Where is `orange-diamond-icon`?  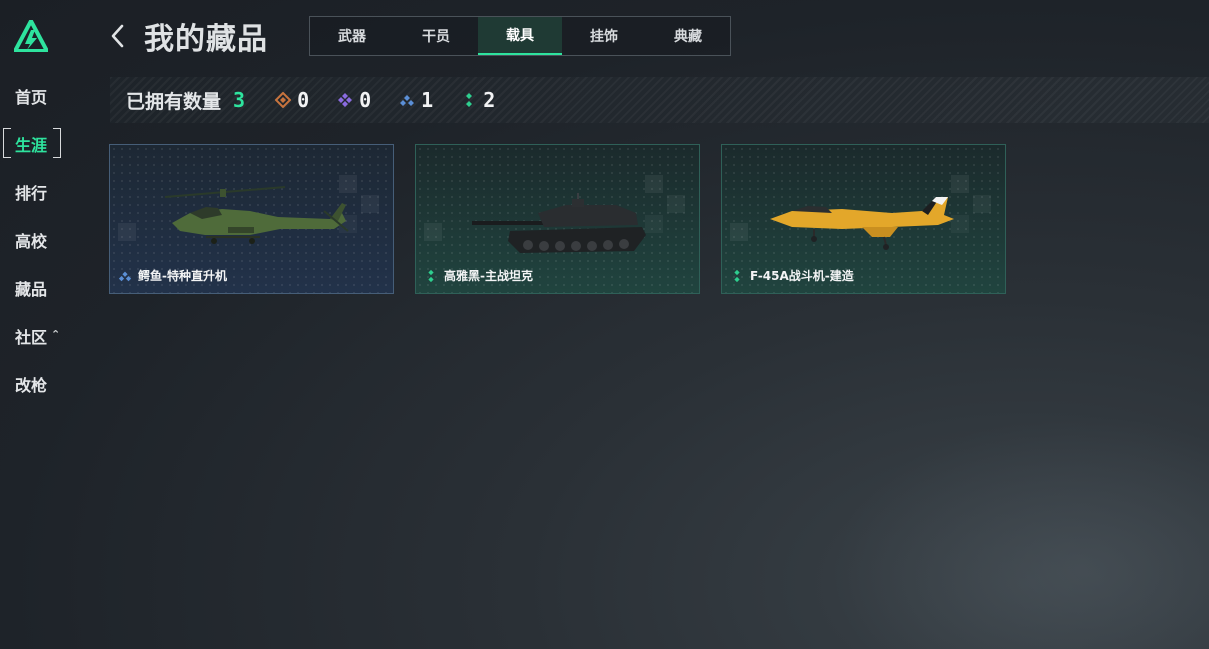 orange-diamond-icon is located at coordinates (283, 100).